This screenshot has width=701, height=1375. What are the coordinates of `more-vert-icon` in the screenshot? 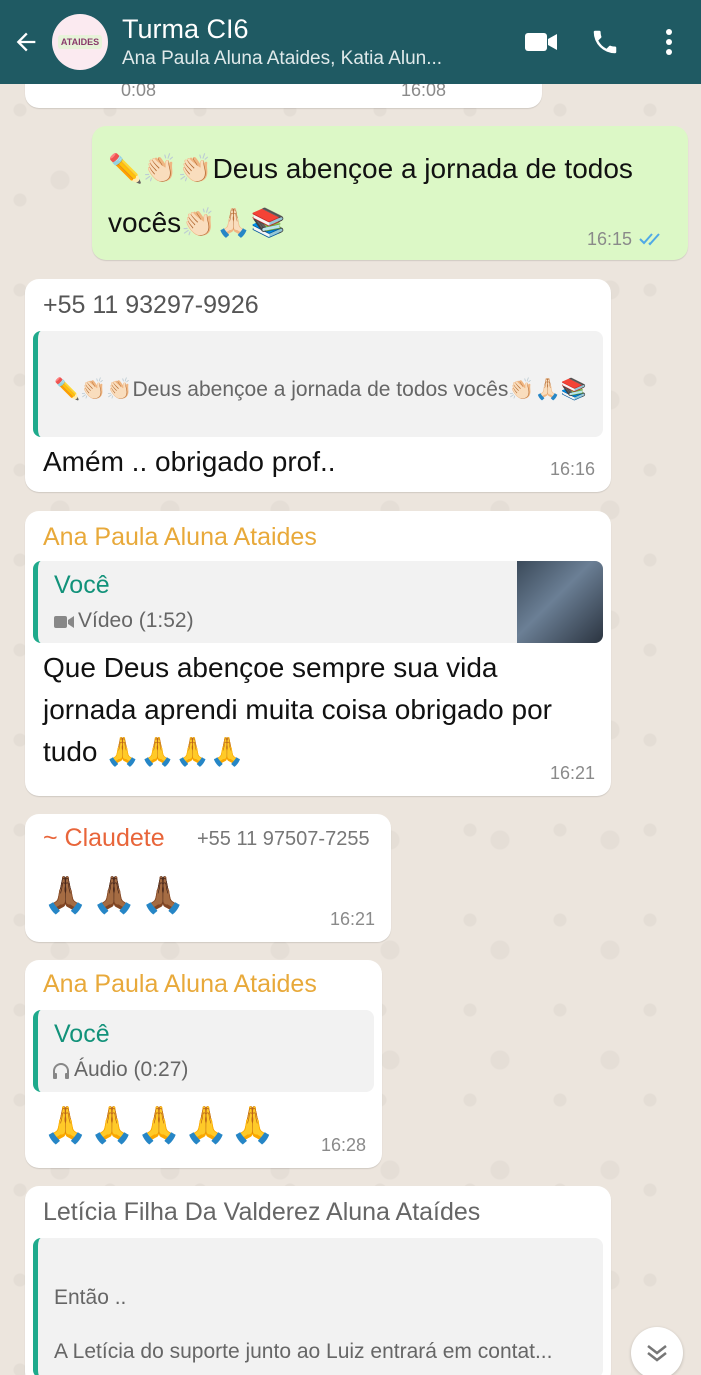 It's located at (669, 42).